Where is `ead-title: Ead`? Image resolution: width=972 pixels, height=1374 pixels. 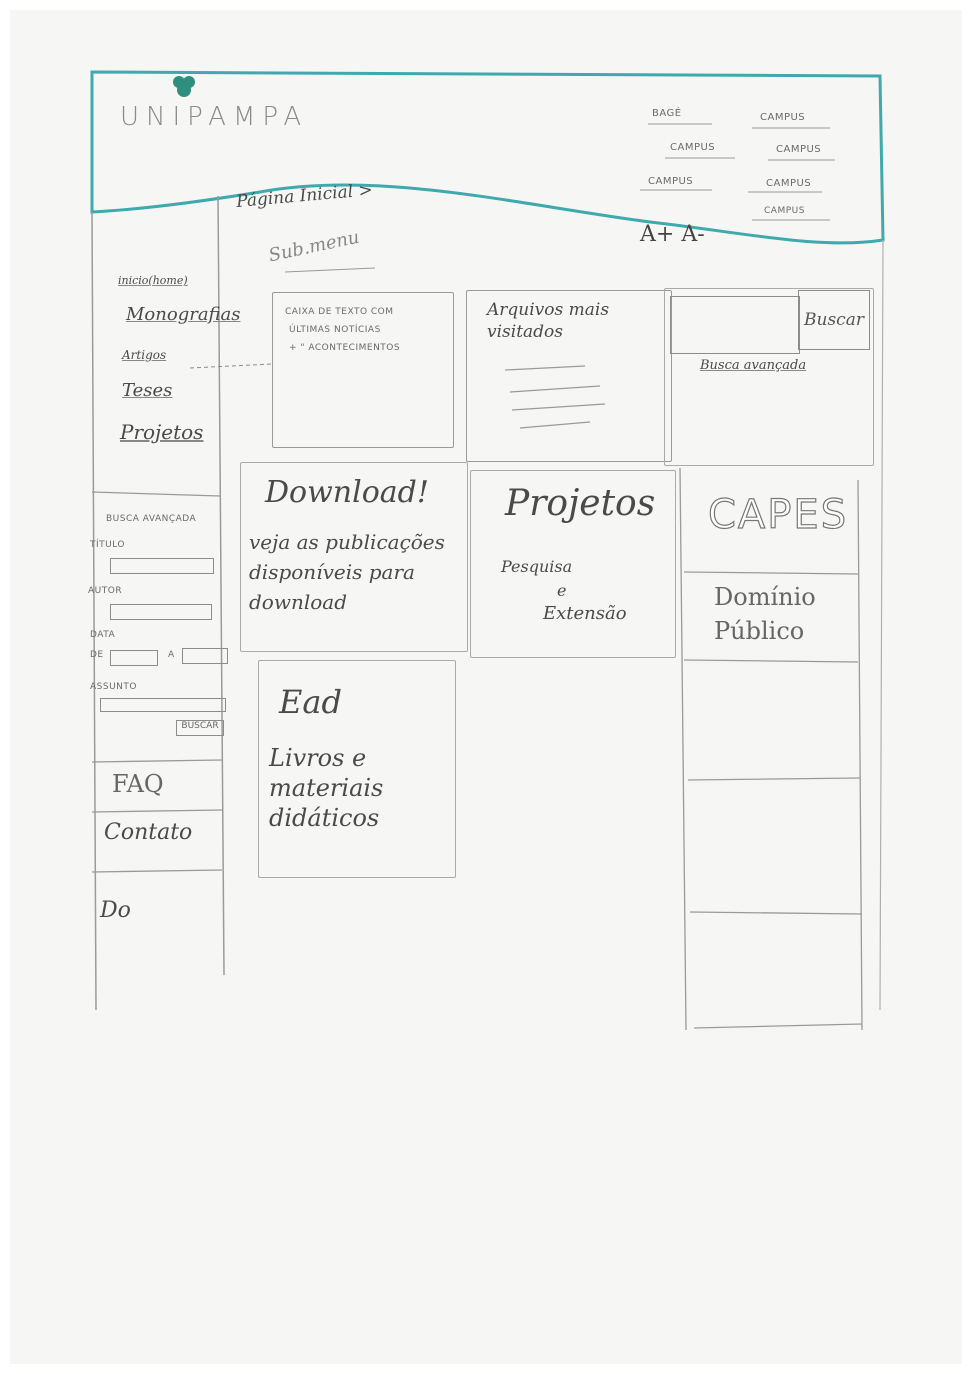 ead-title: Ead is located at coordinates (310, 702).